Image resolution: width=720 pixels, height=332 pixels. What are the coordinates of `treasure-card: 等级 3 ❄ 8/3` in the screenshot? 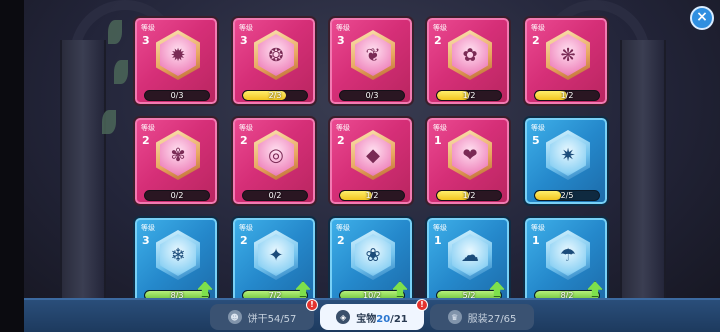 It's located at (176, 261).